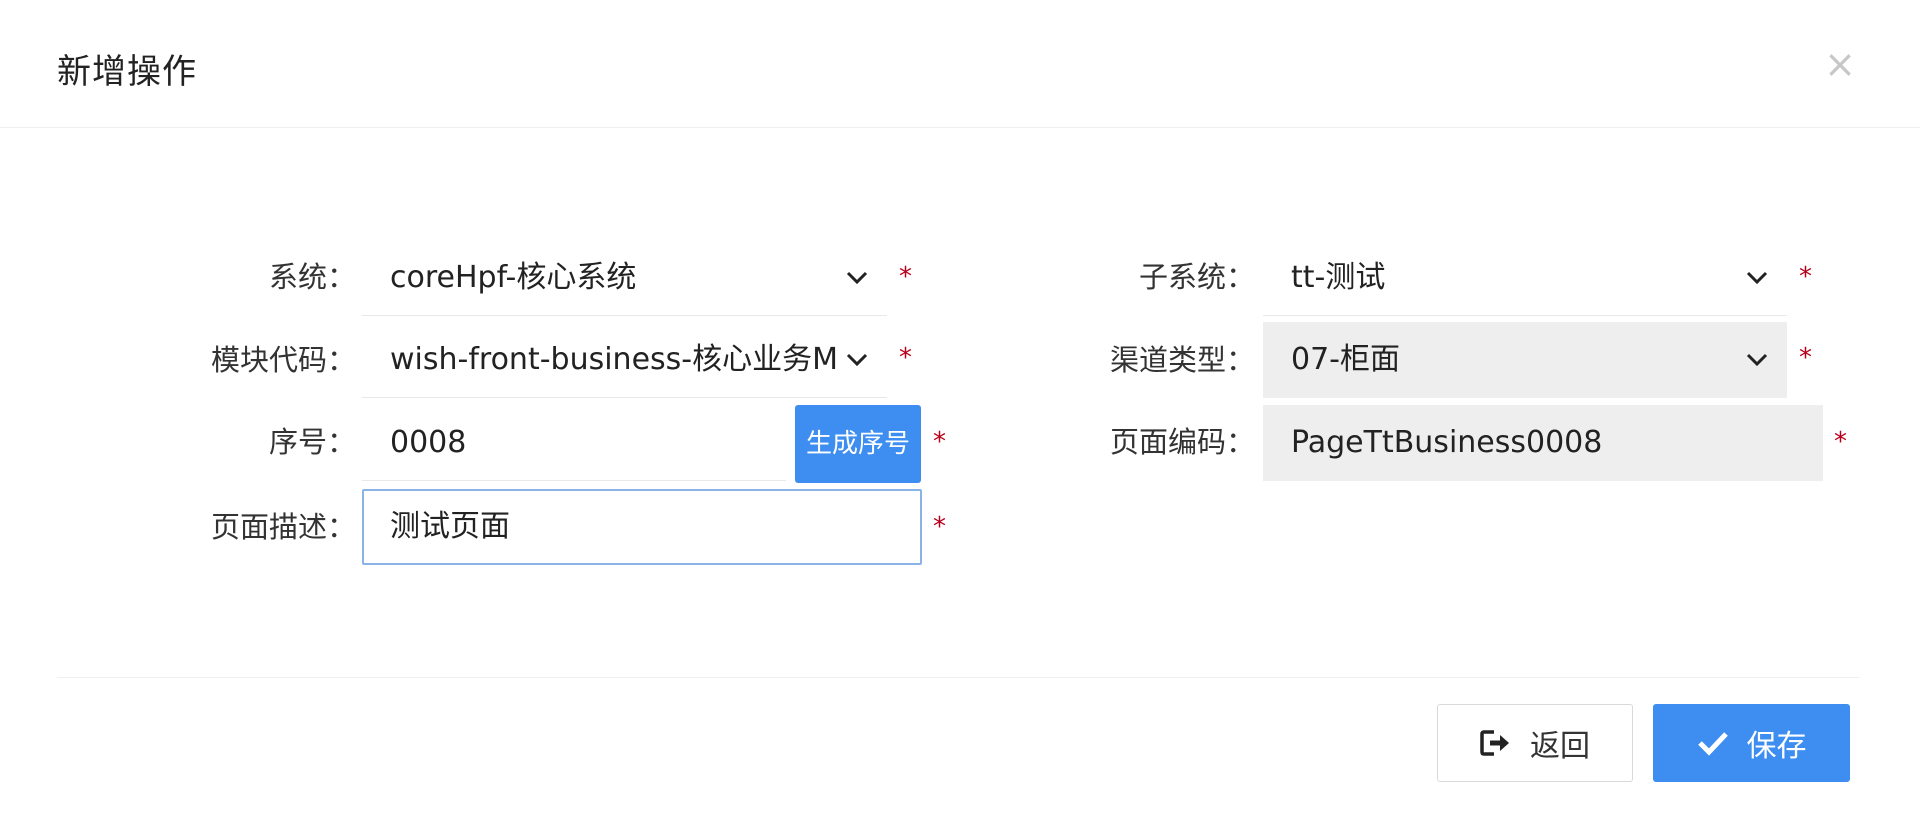 The width and height of the screenshot is (1920, 830). What do you see at coordinates (958, 677) in the screenshot?
I see `footer-divider` at bounding box center [958, 677].